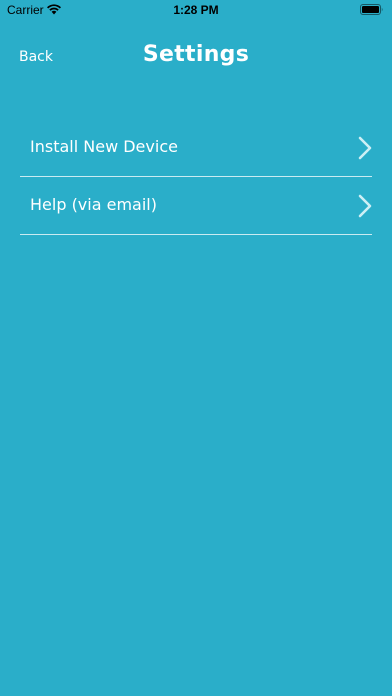 The image size is (392, 696). I want to click on settings-list: Install New Device Help (via email), so click(196, 177).